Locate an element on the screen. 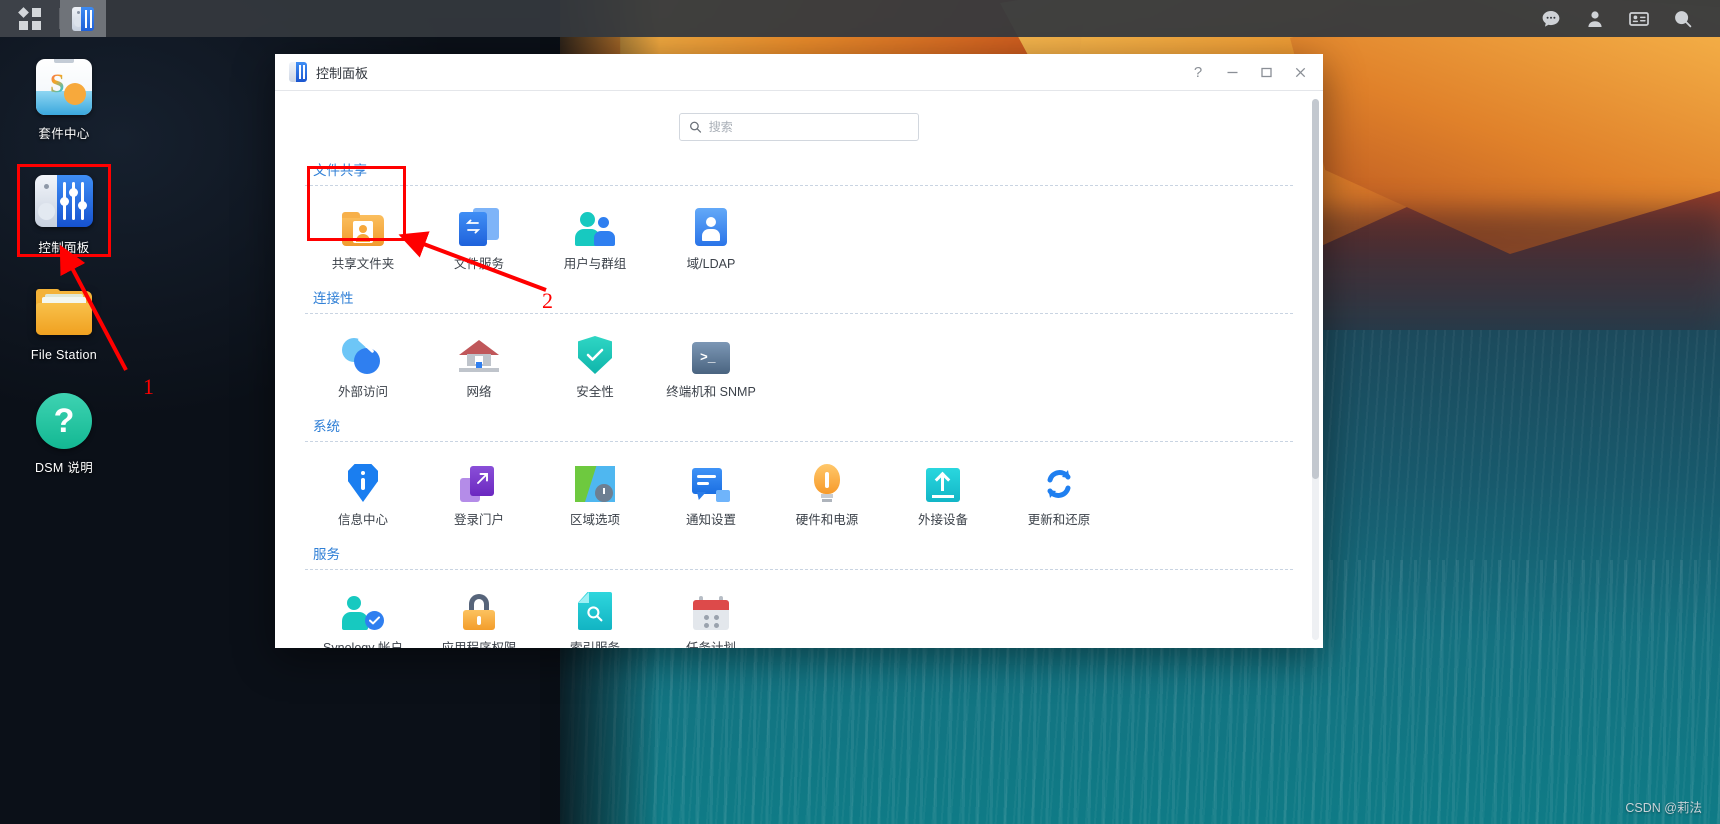  desktop-icon-dsm-help: ? DSM 说明 is located at coordinates (64, 434).